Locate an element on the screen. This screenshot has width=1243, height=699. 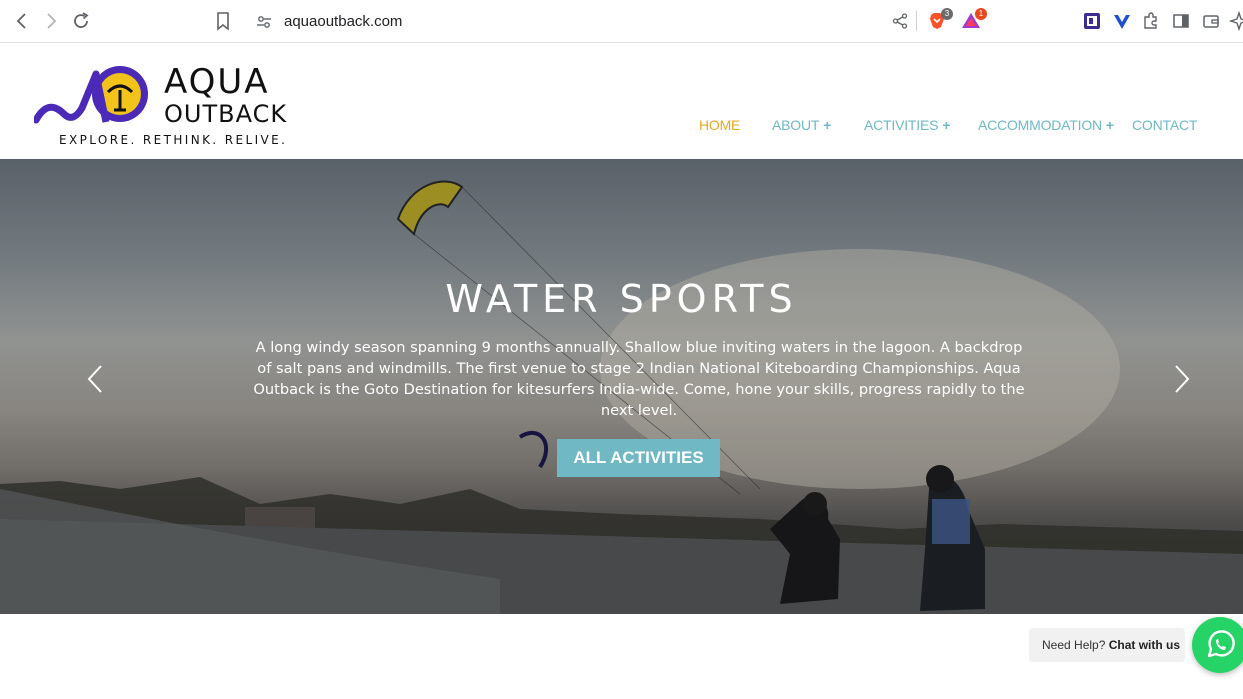
back-icon is located at coordinates (22, 21).